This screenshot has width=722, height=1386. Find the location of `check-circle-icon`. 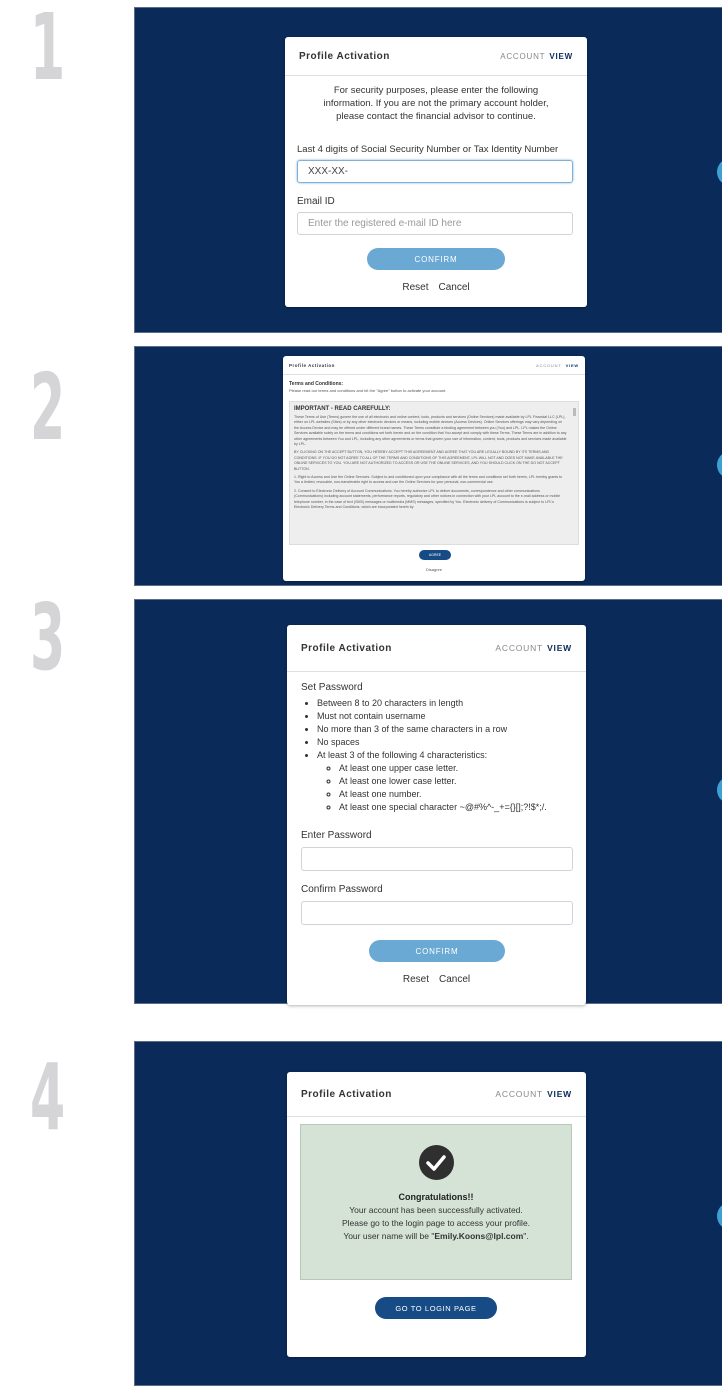

check-circle-icon is located at coordinates (436, 1162).